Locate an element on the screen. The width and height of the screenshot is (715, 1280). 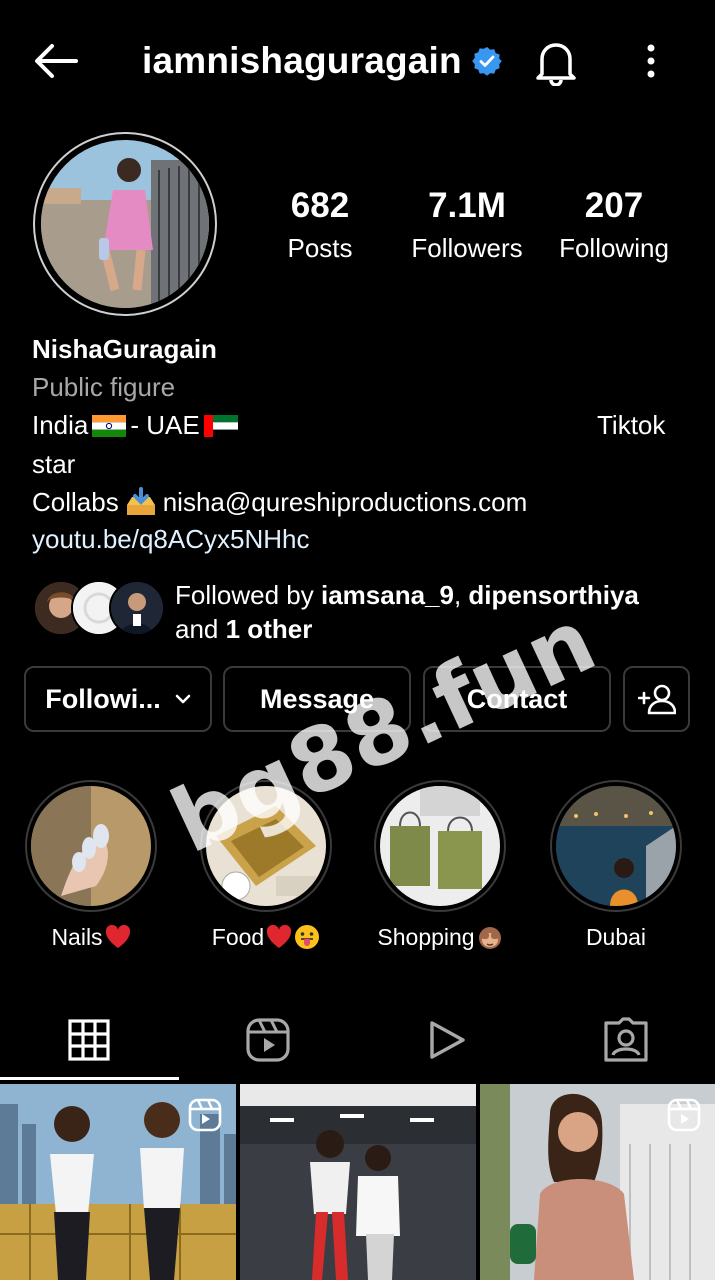
profile-photo is located at coordinates (125, 224).